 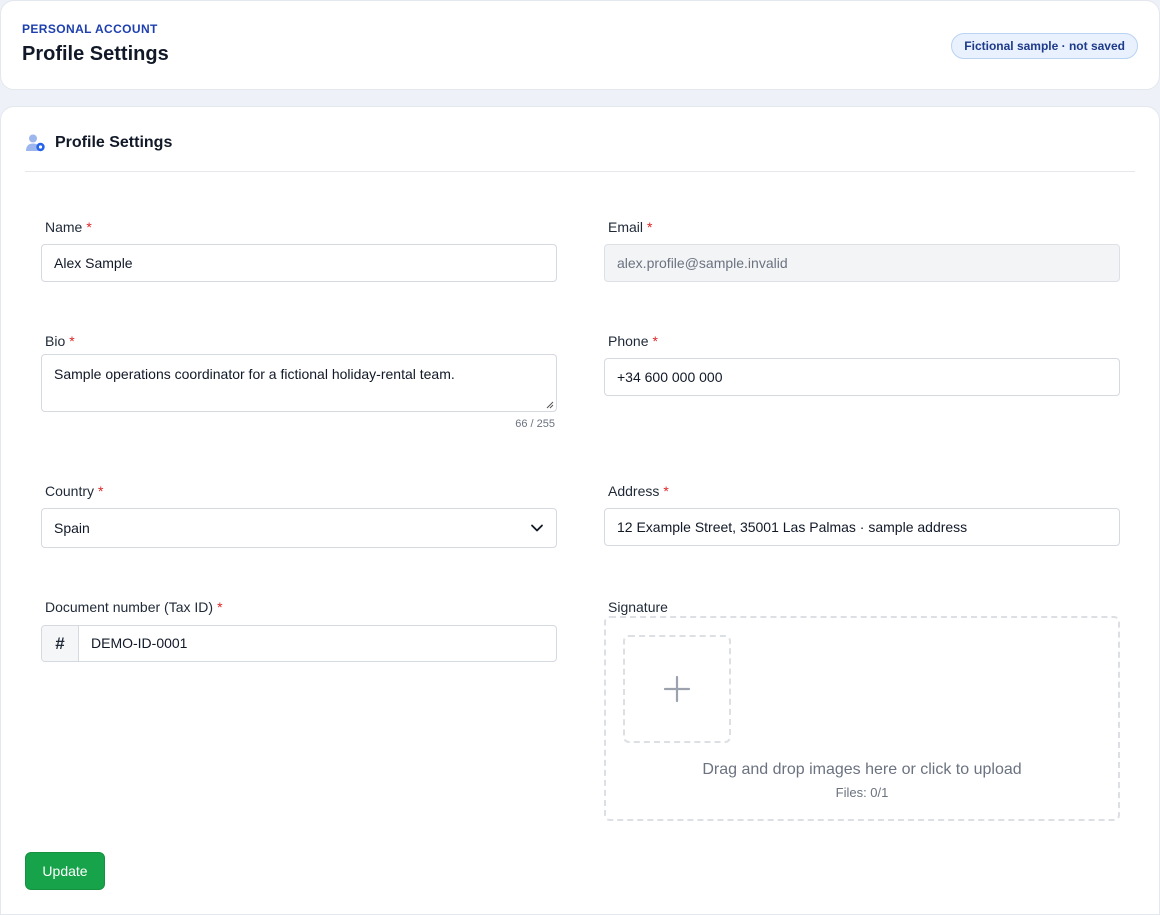 I want to click on document-number-field: # DEMO-ID-0001, so click(x=299, y=643).